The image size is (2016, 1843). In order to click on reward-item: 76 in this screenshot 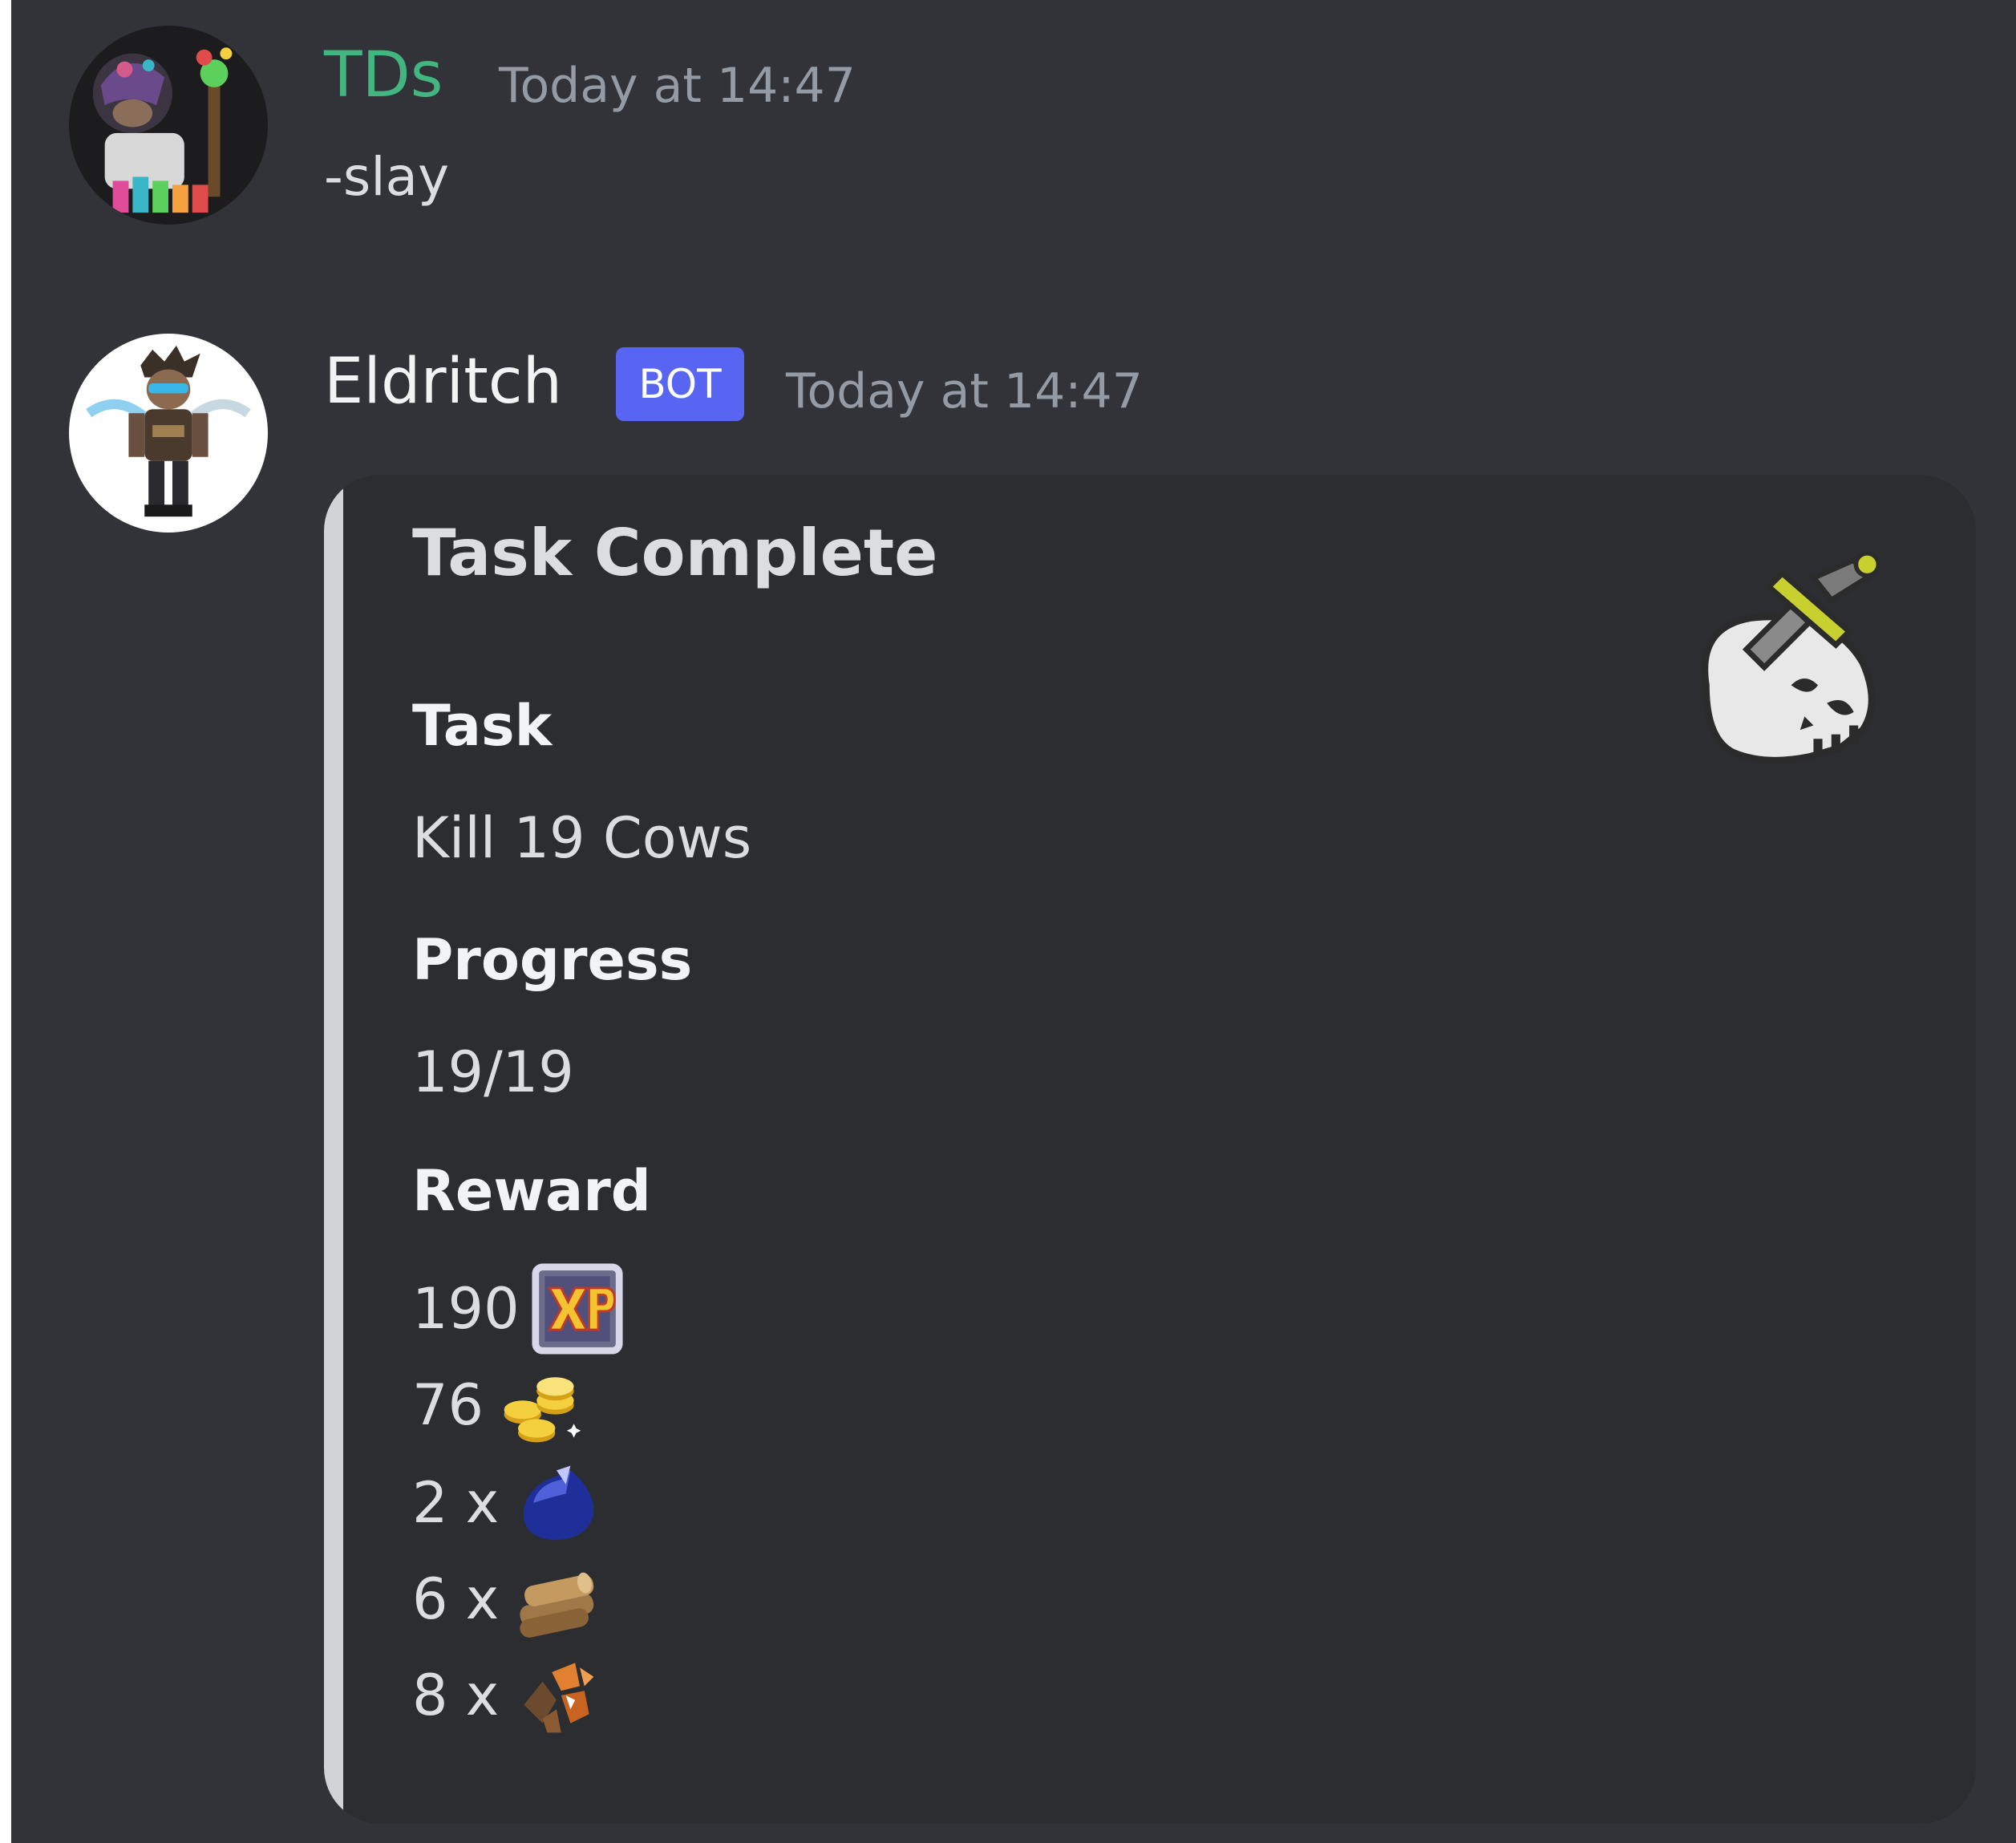, I will do `click(500, 1405)`.